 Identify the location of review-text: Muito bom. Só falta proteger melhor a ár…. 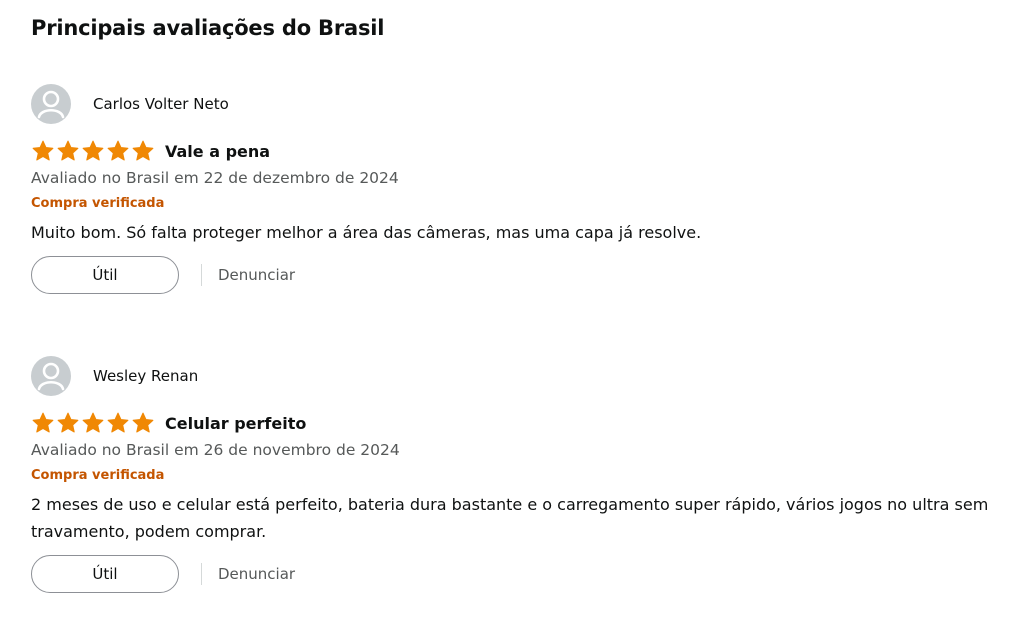
(366, 232).